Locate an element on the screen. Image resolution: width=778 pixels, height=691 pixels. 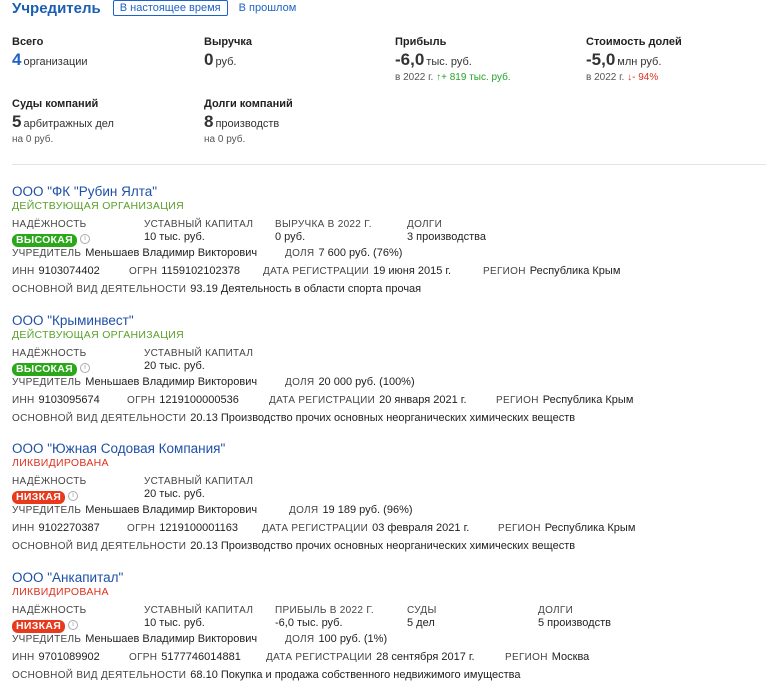
stat-shares-unit: млн руб. is located at coordinates (639, 62).